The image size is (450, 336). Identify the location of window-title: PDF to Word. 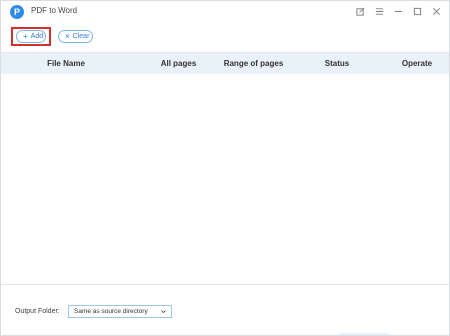
(54, 10).